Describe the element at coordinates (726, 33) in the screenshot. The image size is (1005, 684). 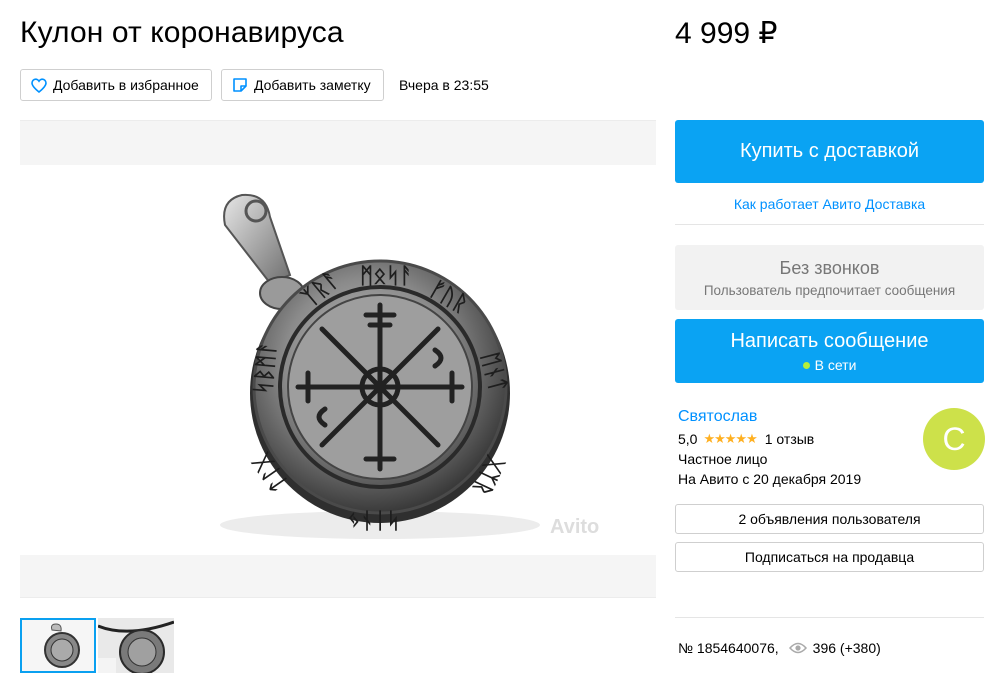
I see `item-price: 4 999 ₽` at that location.